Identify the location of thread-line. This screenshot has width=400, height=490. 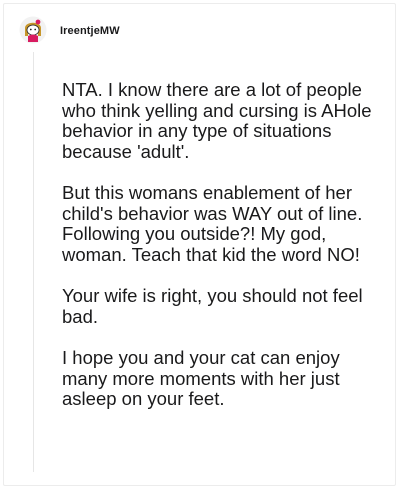
(33, 262).